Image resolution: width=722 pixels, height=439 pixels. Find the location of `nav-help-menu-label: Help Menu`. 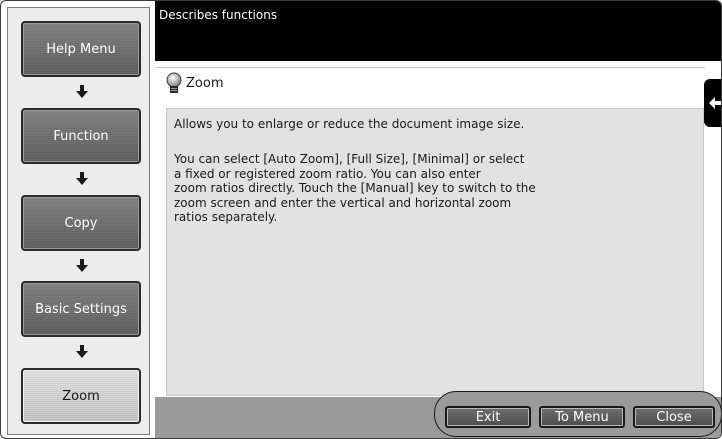

nav-help-menu-label: Help Menu is located at coordinates (81, 49).